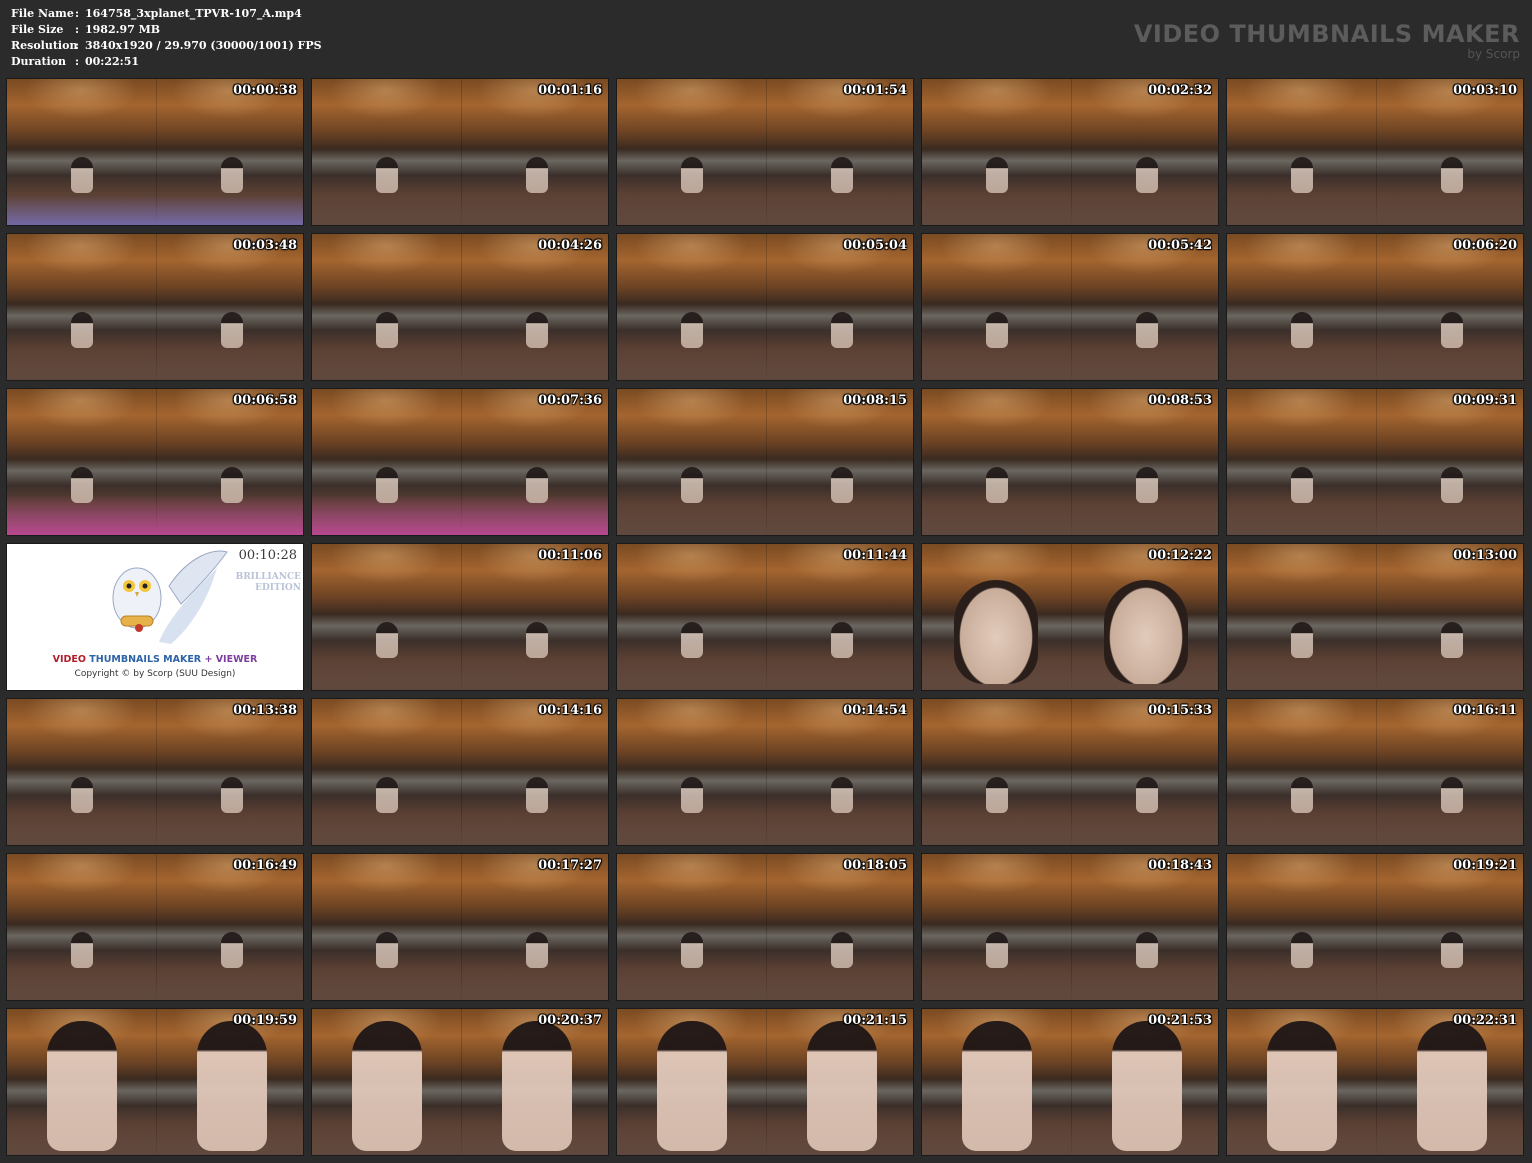 The width and height of the screenshot is (1532, 1163). Describe the element at coordinates (155, 674) in the screenshot. I see `logo-copyright: Copyright © by Scorp (SUU Design)` at that location.